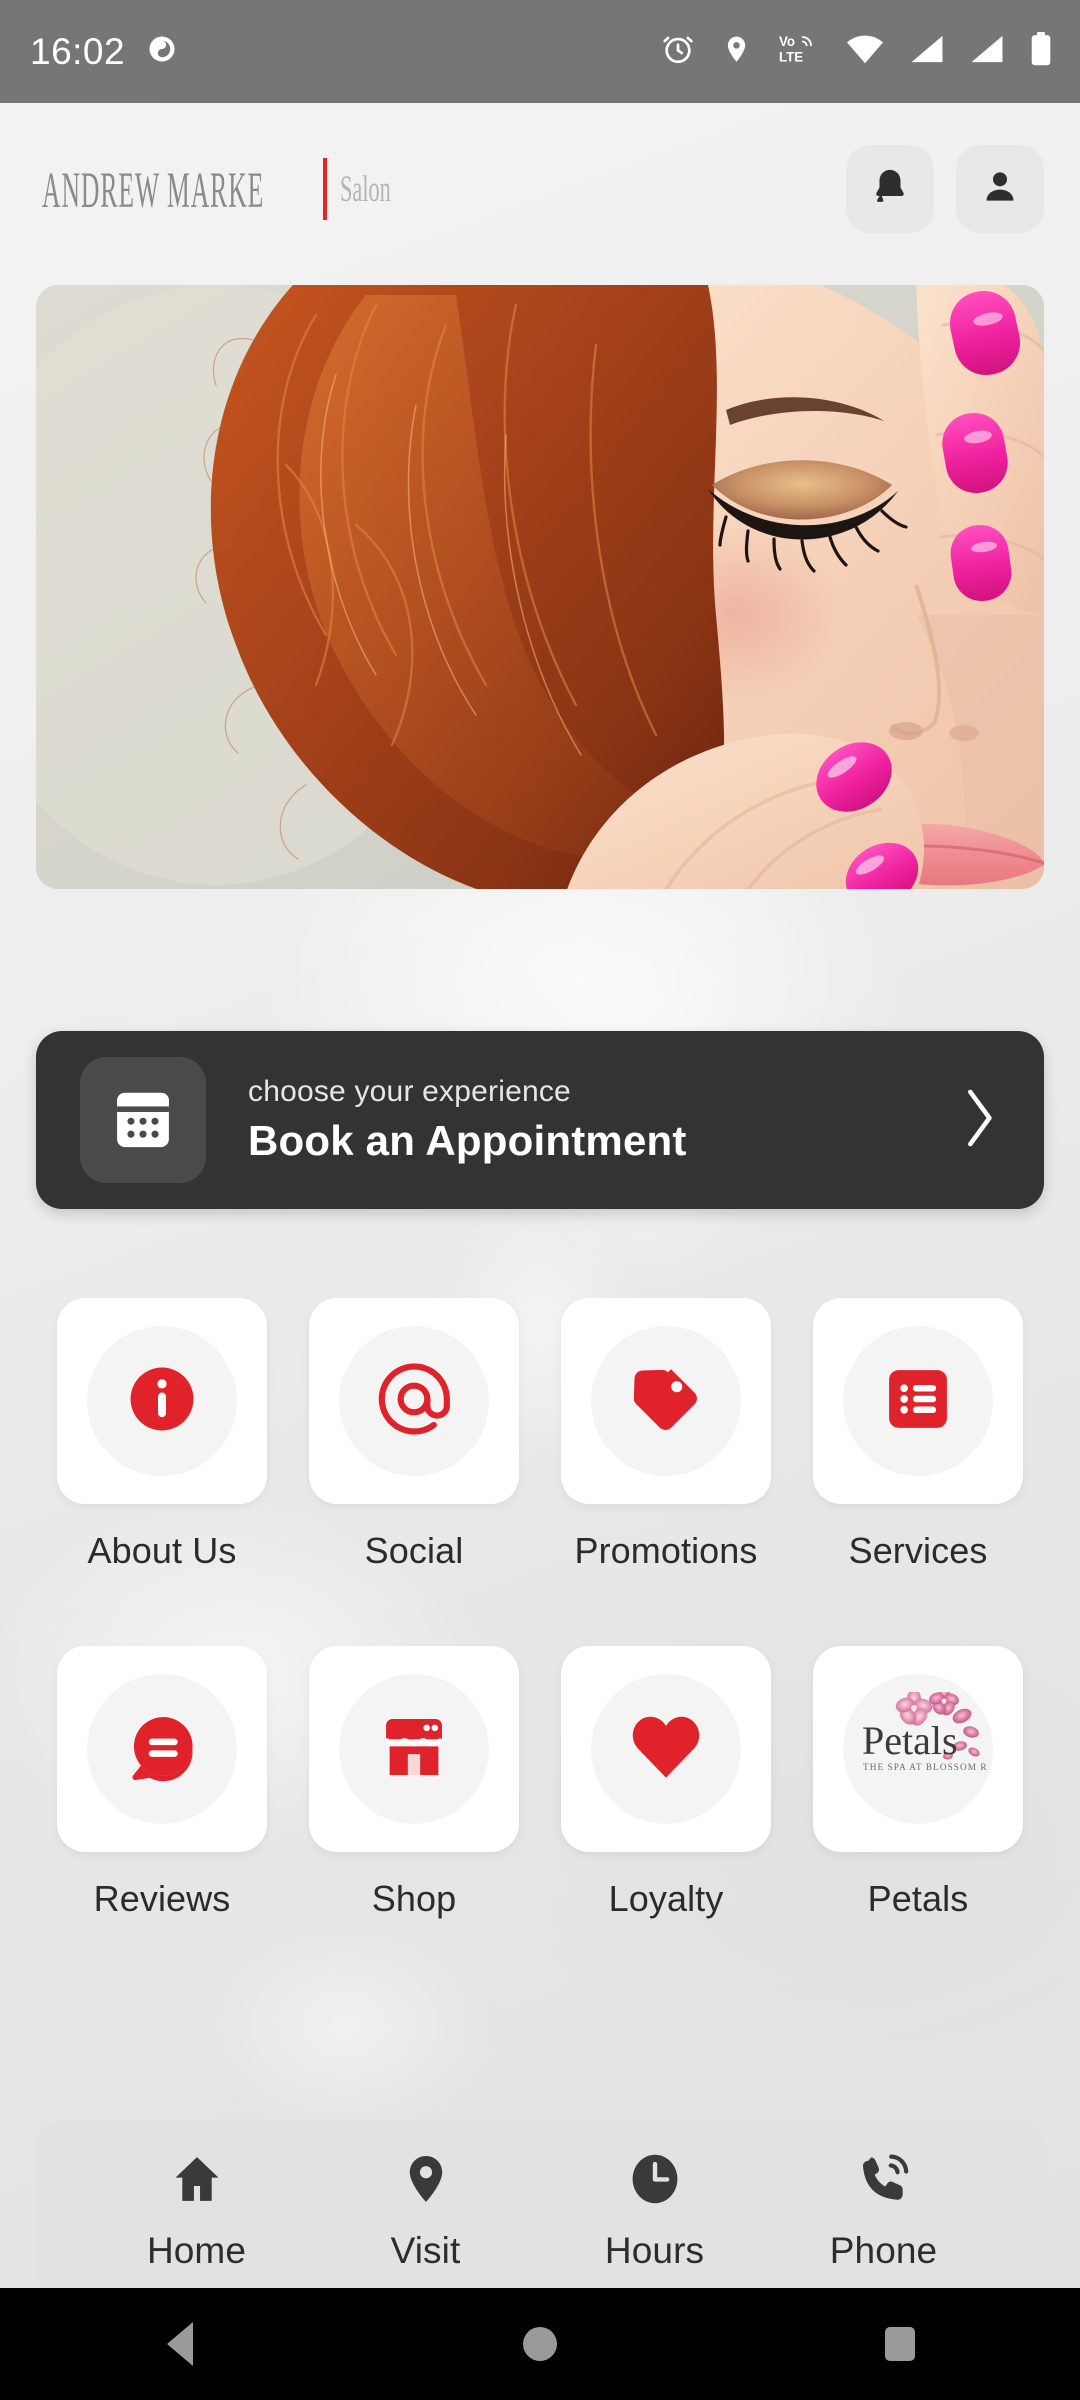 The image size is (1080, 2400). What do you see at coordinates (865, 51) in the screenshot?
I see `wifi-icon` at bounding box center [865, 51].